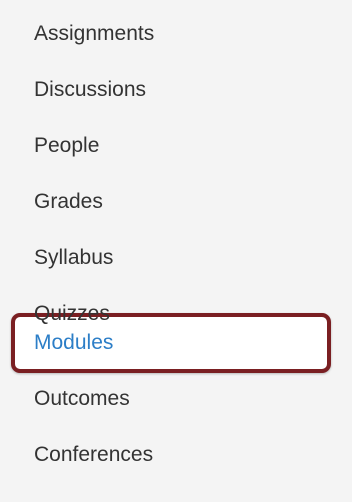 The height and width of the screenshot is (502, 352). I want to click on nav-link-people: People, so click(66, 146).